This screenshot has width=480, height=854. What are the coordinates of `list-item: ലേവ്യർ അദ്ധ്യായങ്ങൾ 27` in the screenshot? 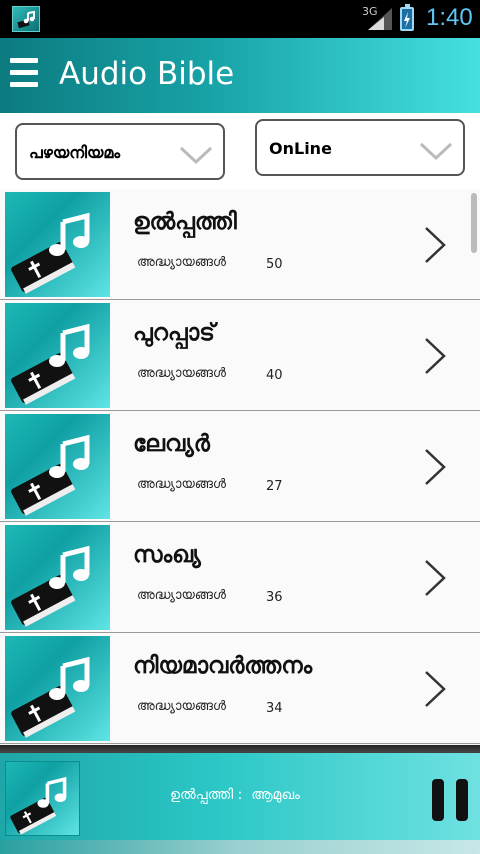 It's located at (240, 466).